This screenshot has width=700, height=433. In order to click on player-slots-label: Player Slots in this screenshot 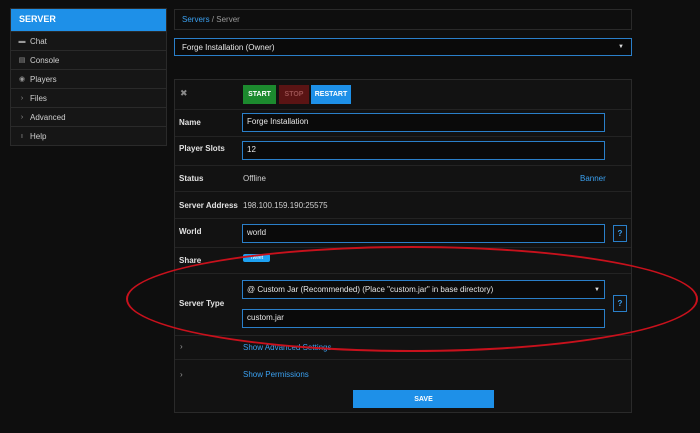, I will do `click(202, 148)`.